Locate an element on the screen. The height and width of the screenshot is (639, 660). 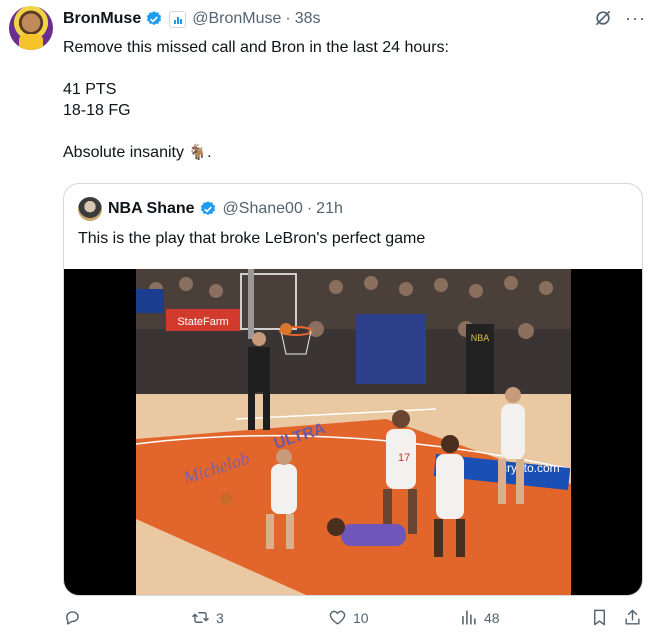
jersey-number: 17 is located at coordinates (404, 458).